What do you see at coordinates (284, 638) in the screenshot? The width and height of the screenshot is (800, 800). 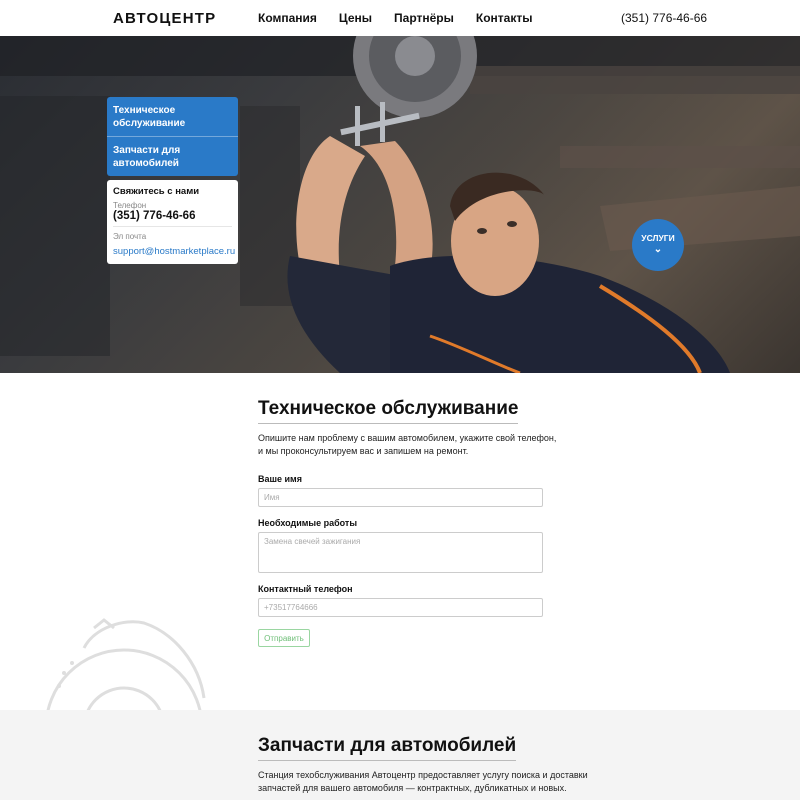 I see `submit-button: Отправить` at bounding box center [284, 638].